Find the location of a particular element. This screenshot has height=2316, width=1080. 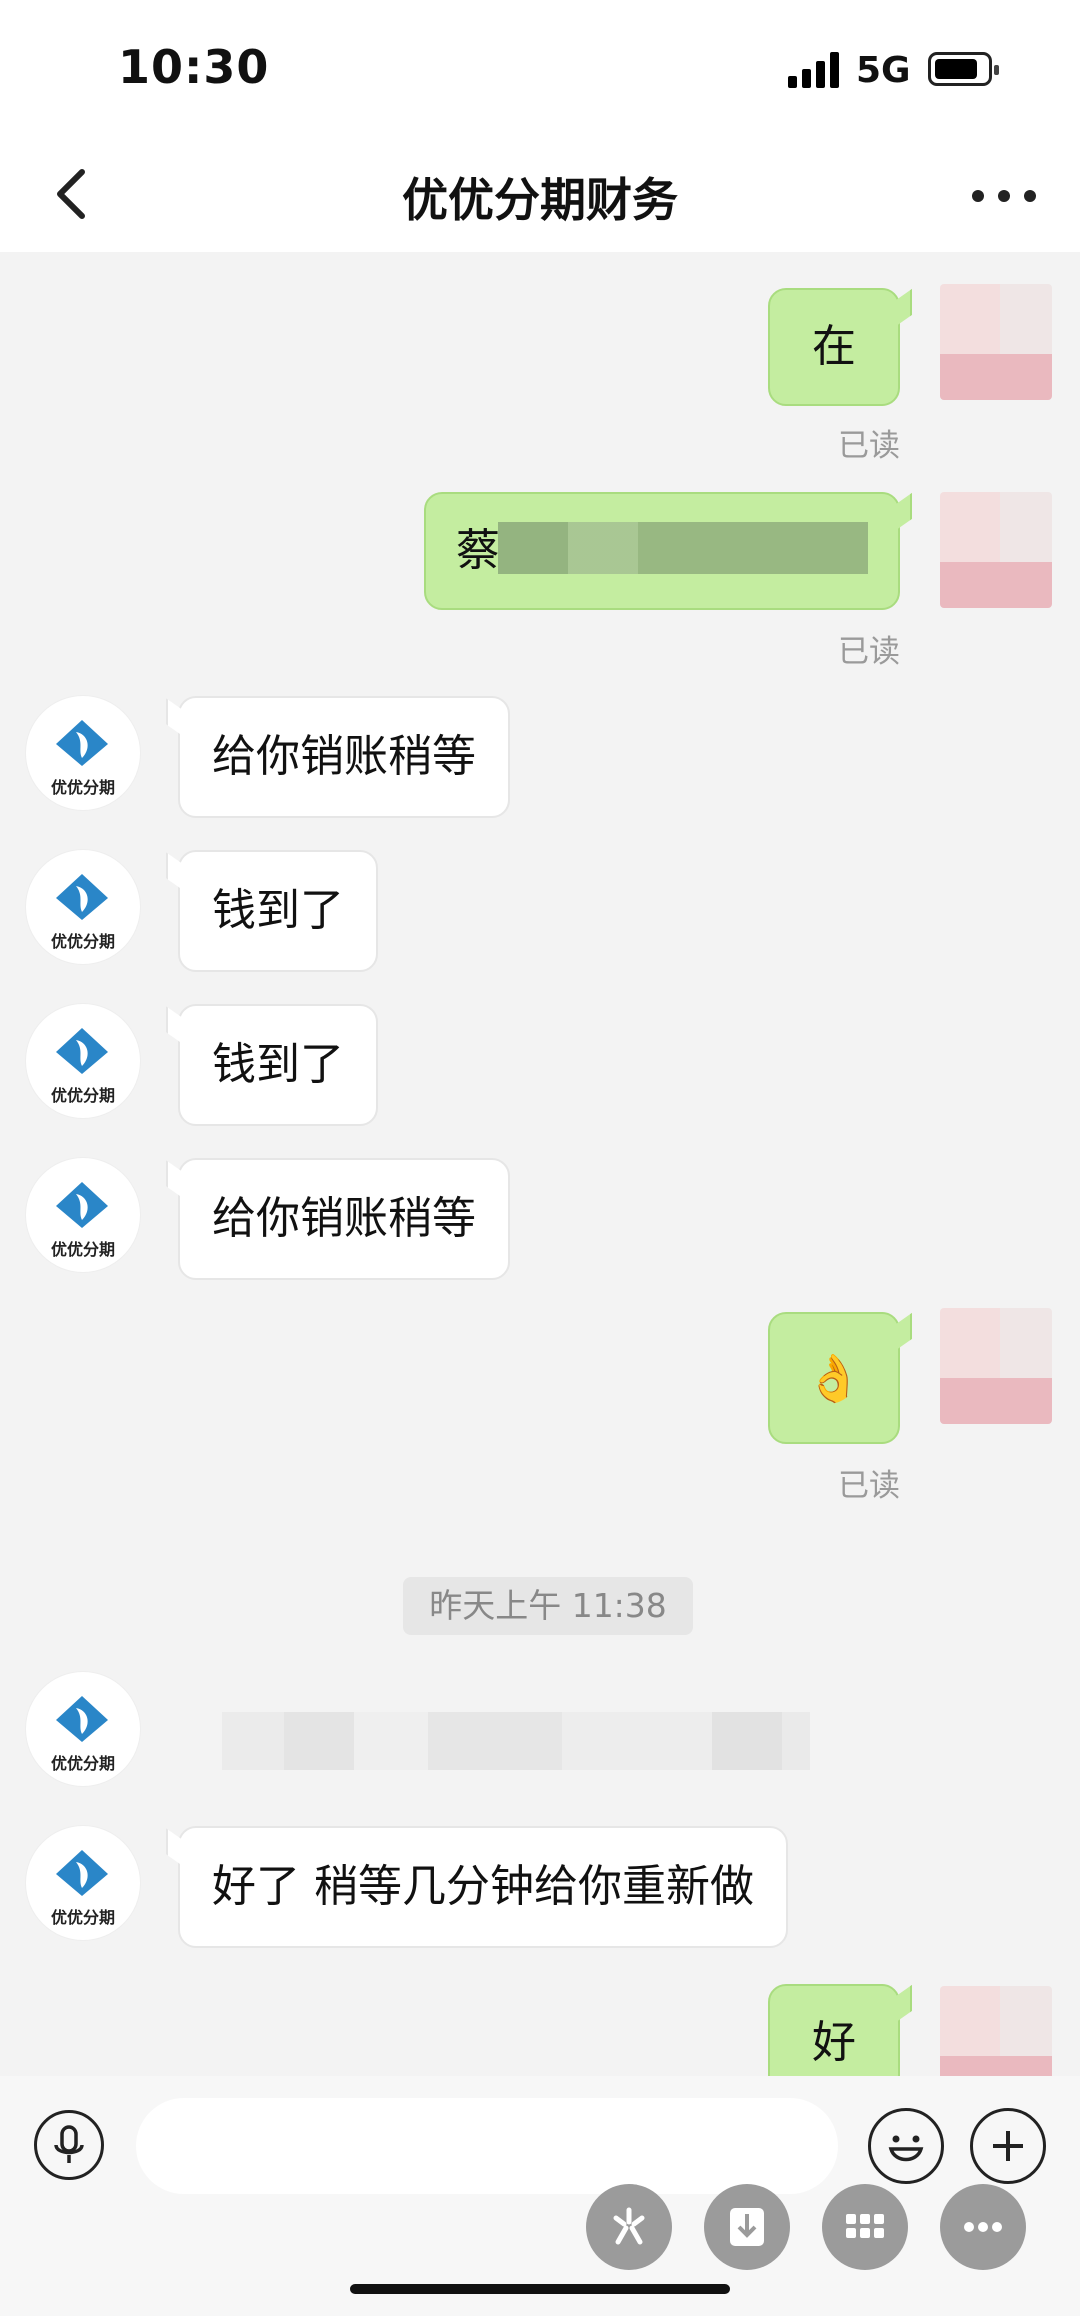

home-indicator is located at coordinates (540, 2289).